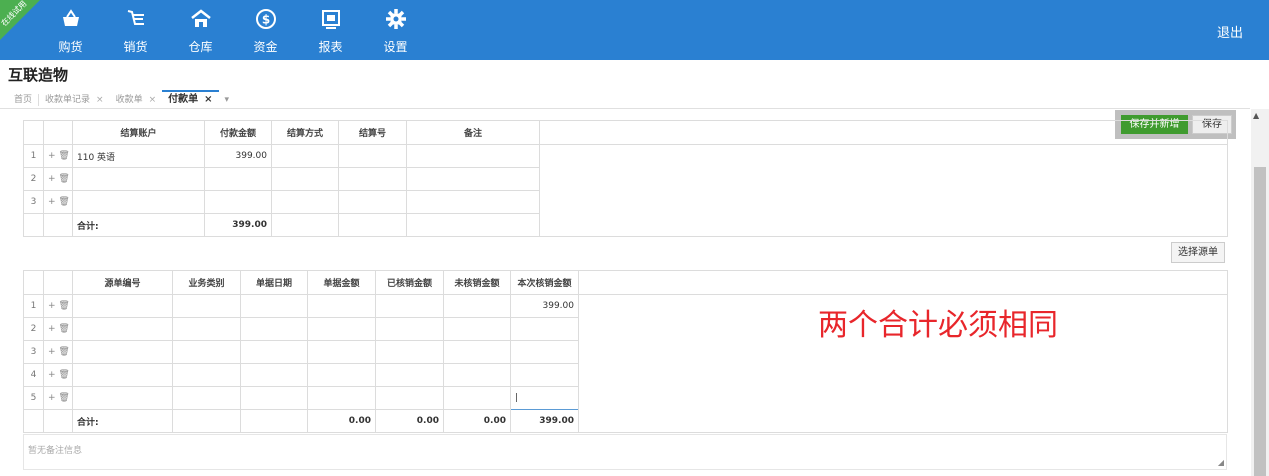 The image size is (1269, 476). What do you see at coordinates (227, 100) in the screenshot?
I see `tabs-menu-dropdown: ▾` at bounding box center [227, 100].